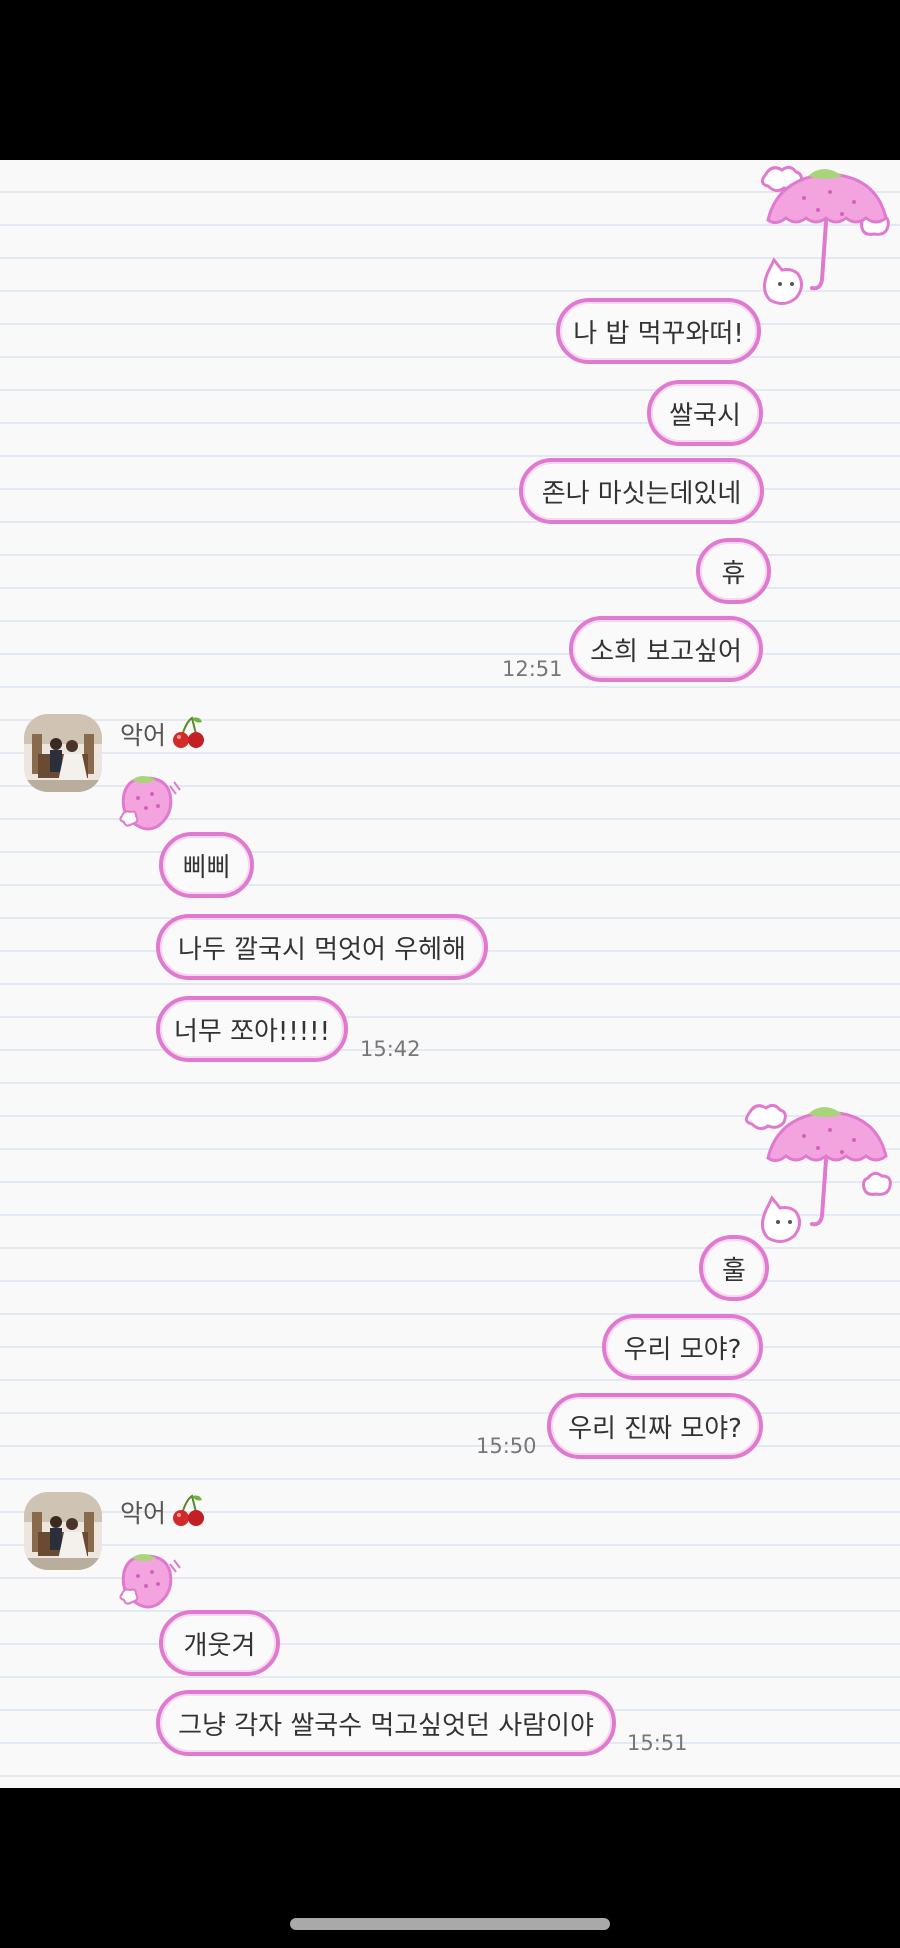 The width and height of the screenshot is (900, 1948). Describe the element at coordinates (219, 1643) in the screenshot. I see `incoming-message-bubble: 개웃겨` at that location.